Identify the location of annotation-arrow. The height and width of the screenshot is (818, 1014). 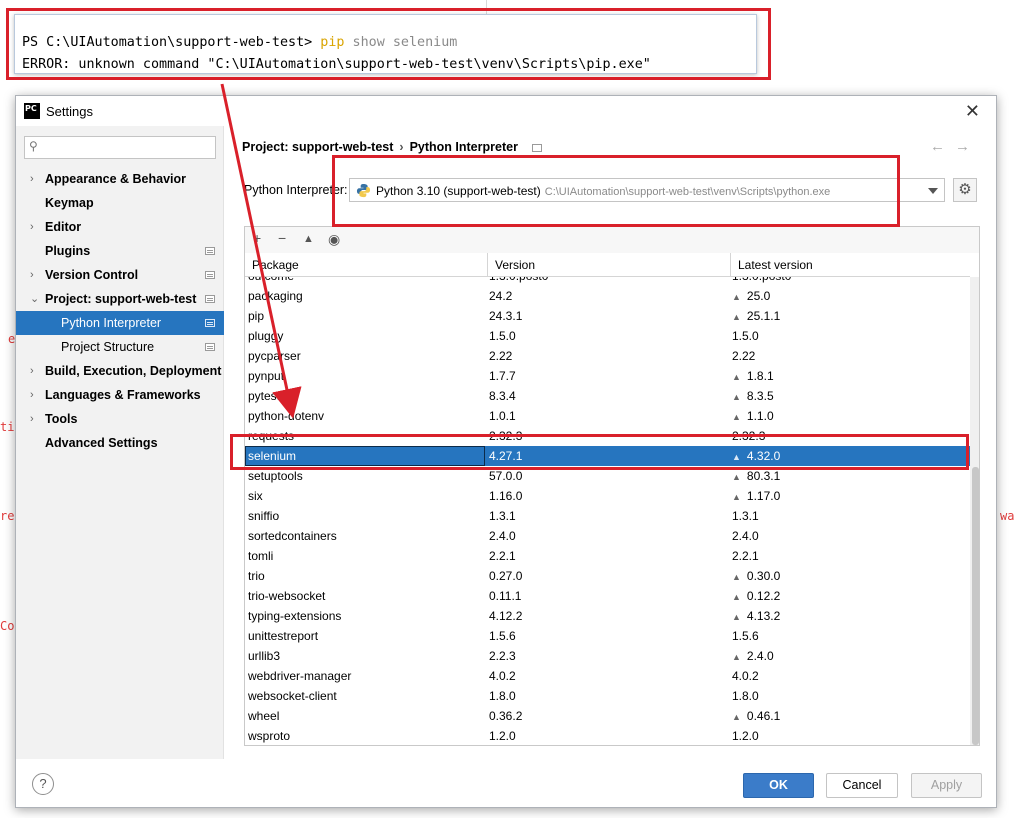
(261, 251).